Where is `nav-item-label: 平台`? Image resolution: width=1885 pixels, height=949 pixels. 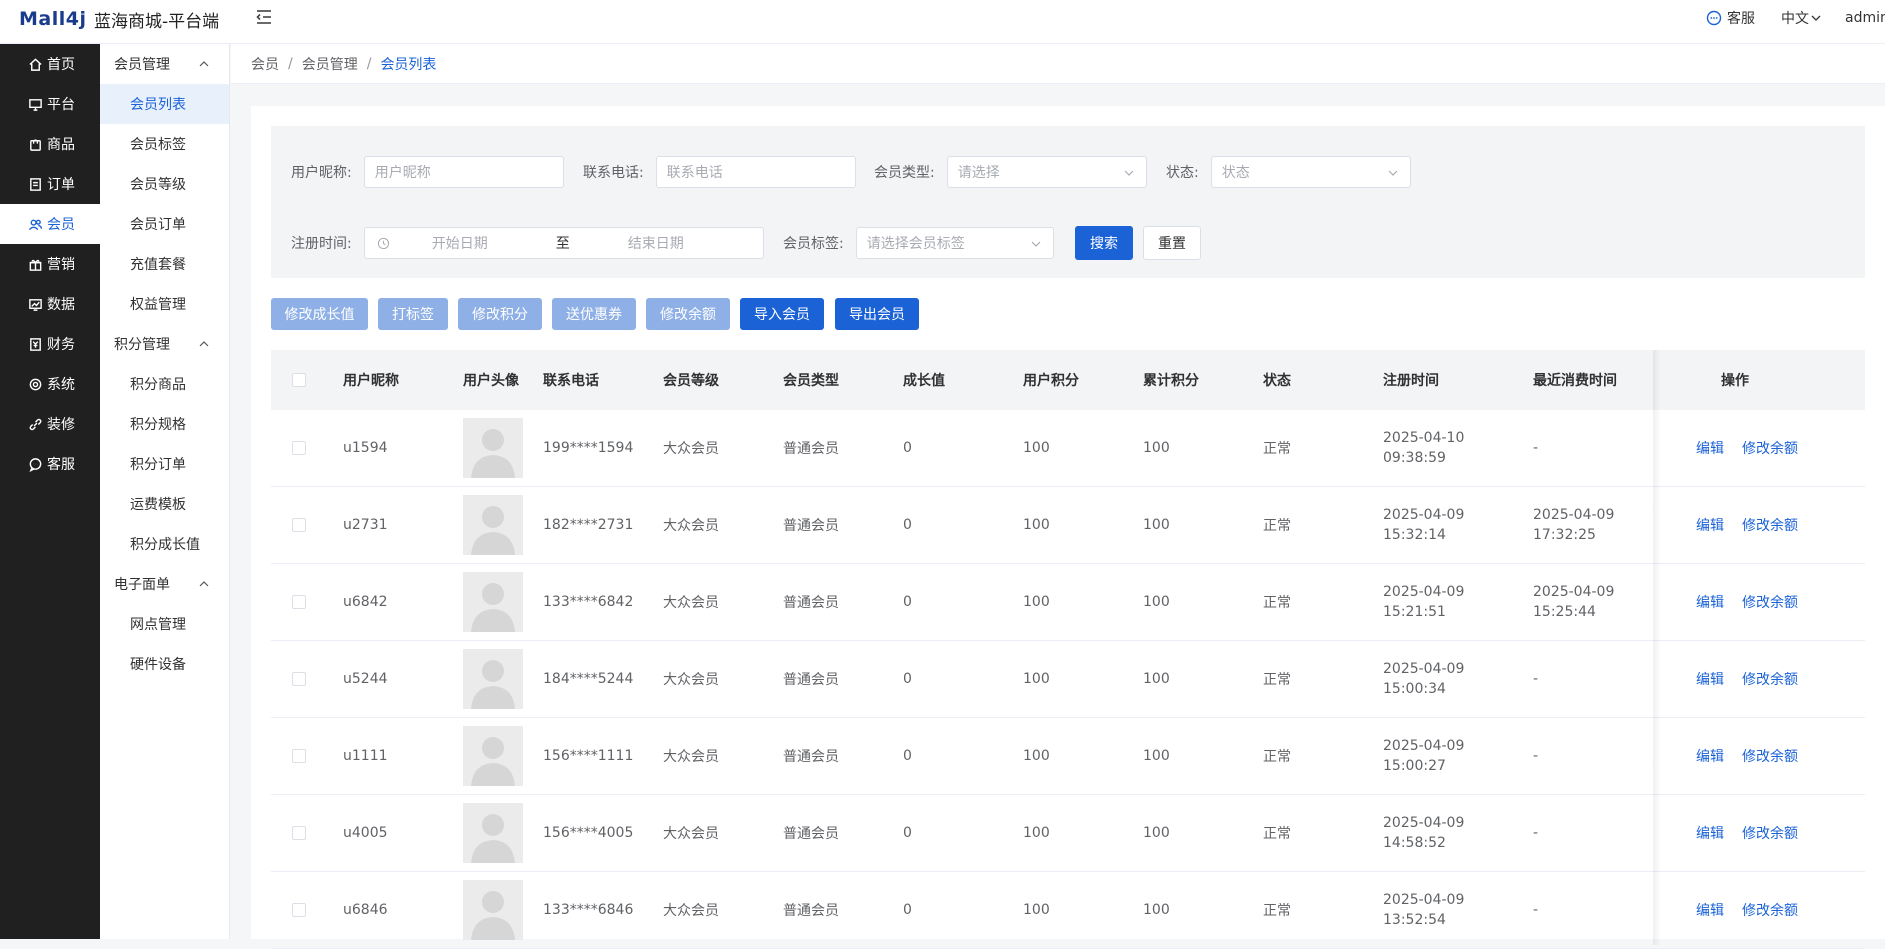
nav-item-label: 平台 is located at coordinates (61, 105).